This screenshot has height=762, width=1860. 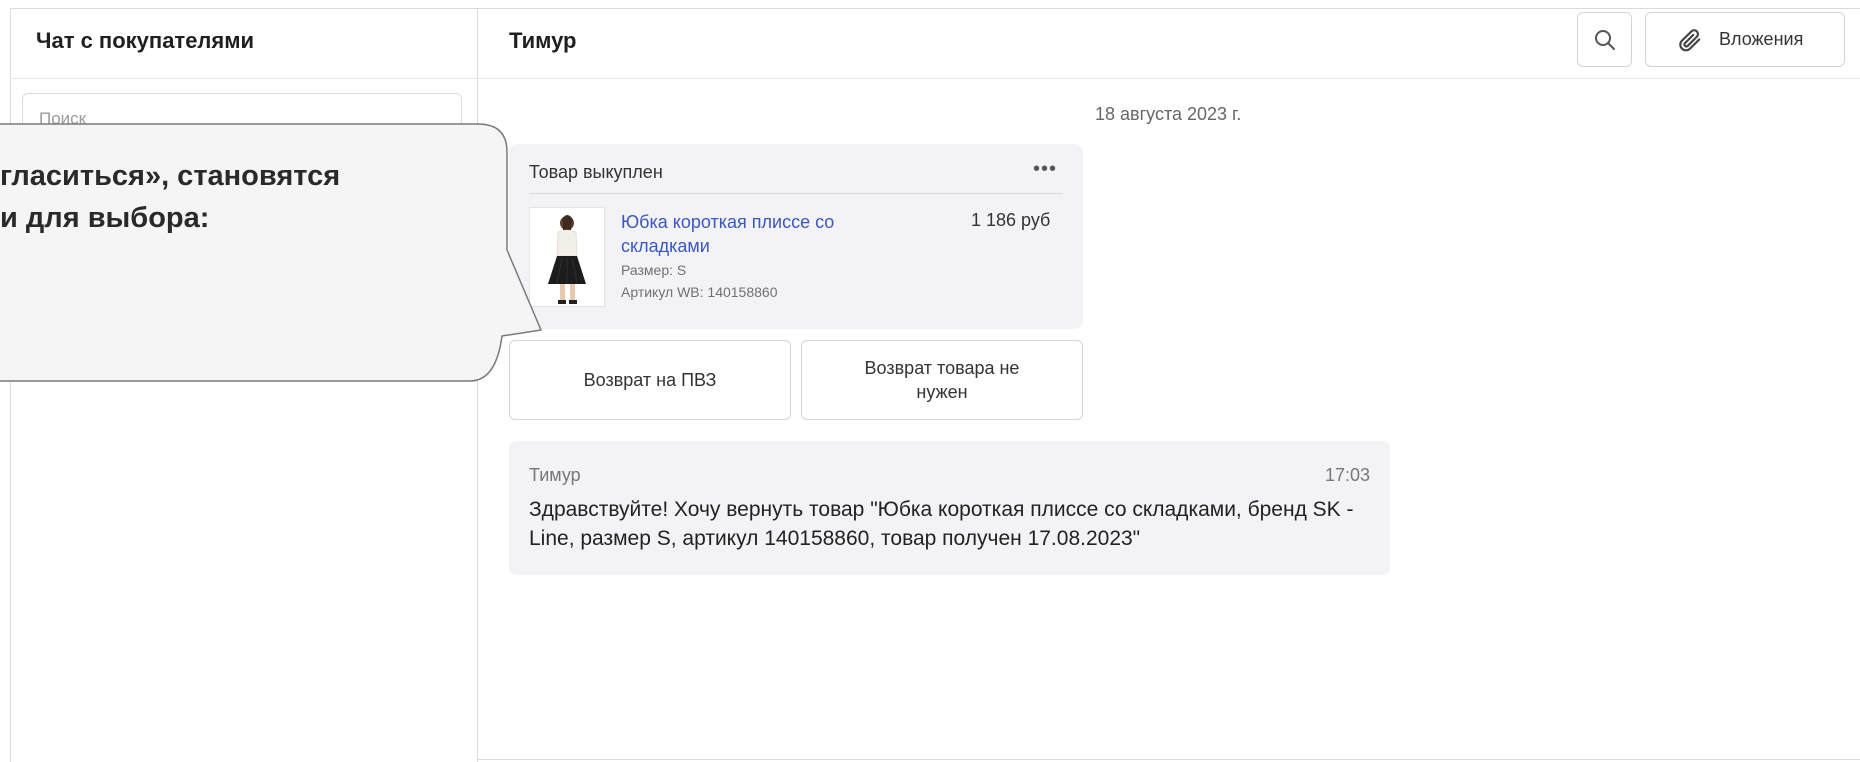 What do you see at coordinates (555, 475) in the screenshot?
I see `message-author: Тимур` at bounding box center [555, 475].